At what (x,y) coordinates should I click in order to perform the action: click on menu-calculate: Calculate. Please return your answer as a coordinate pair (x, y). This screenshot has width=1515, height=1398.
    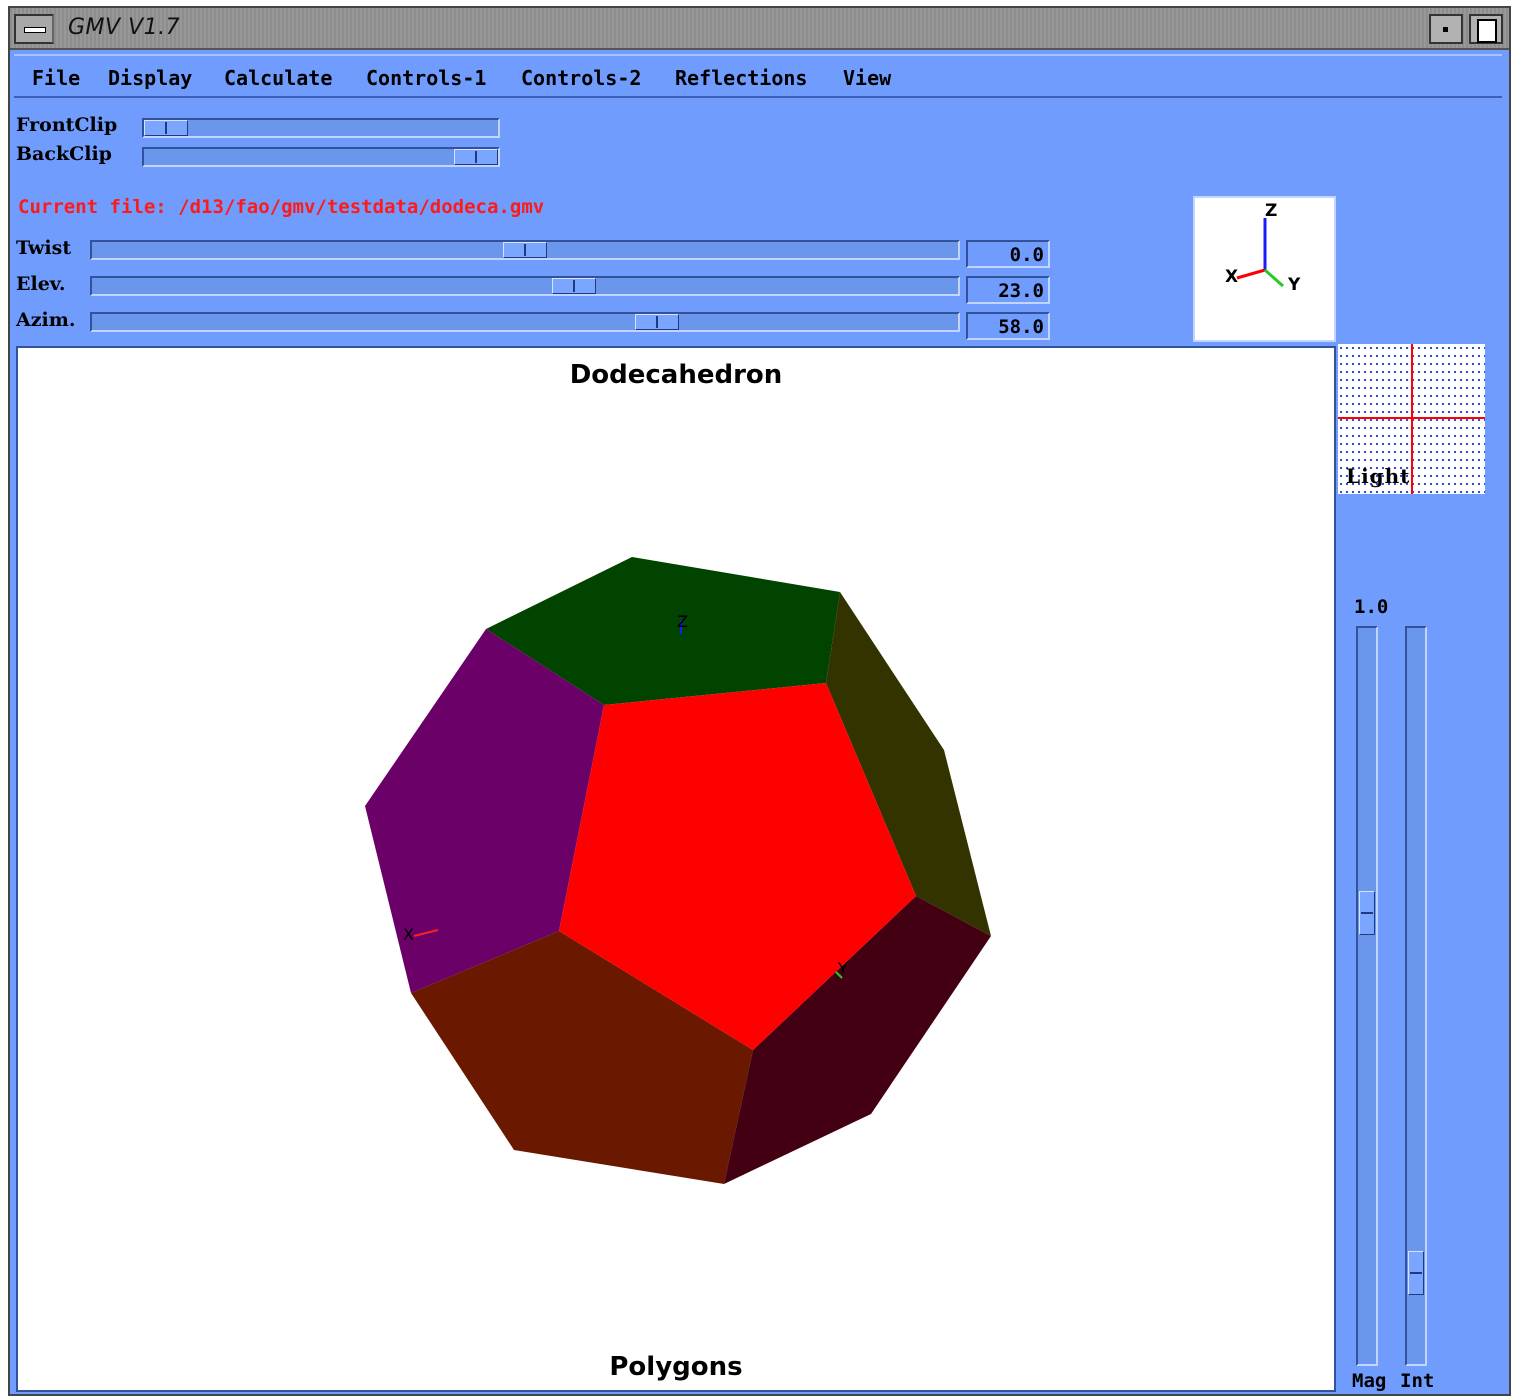
    Looking at the image, I should click on (278, 78).